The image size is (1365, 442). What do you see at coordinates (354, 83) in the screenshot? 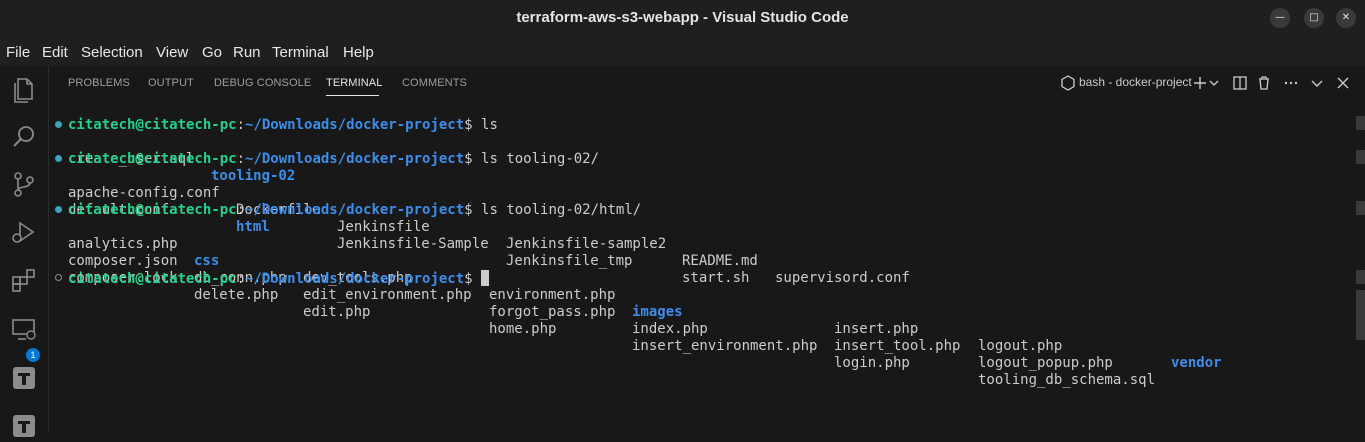
I see `tab-terminal: TERMINAL` at bounding box center [354, 83].